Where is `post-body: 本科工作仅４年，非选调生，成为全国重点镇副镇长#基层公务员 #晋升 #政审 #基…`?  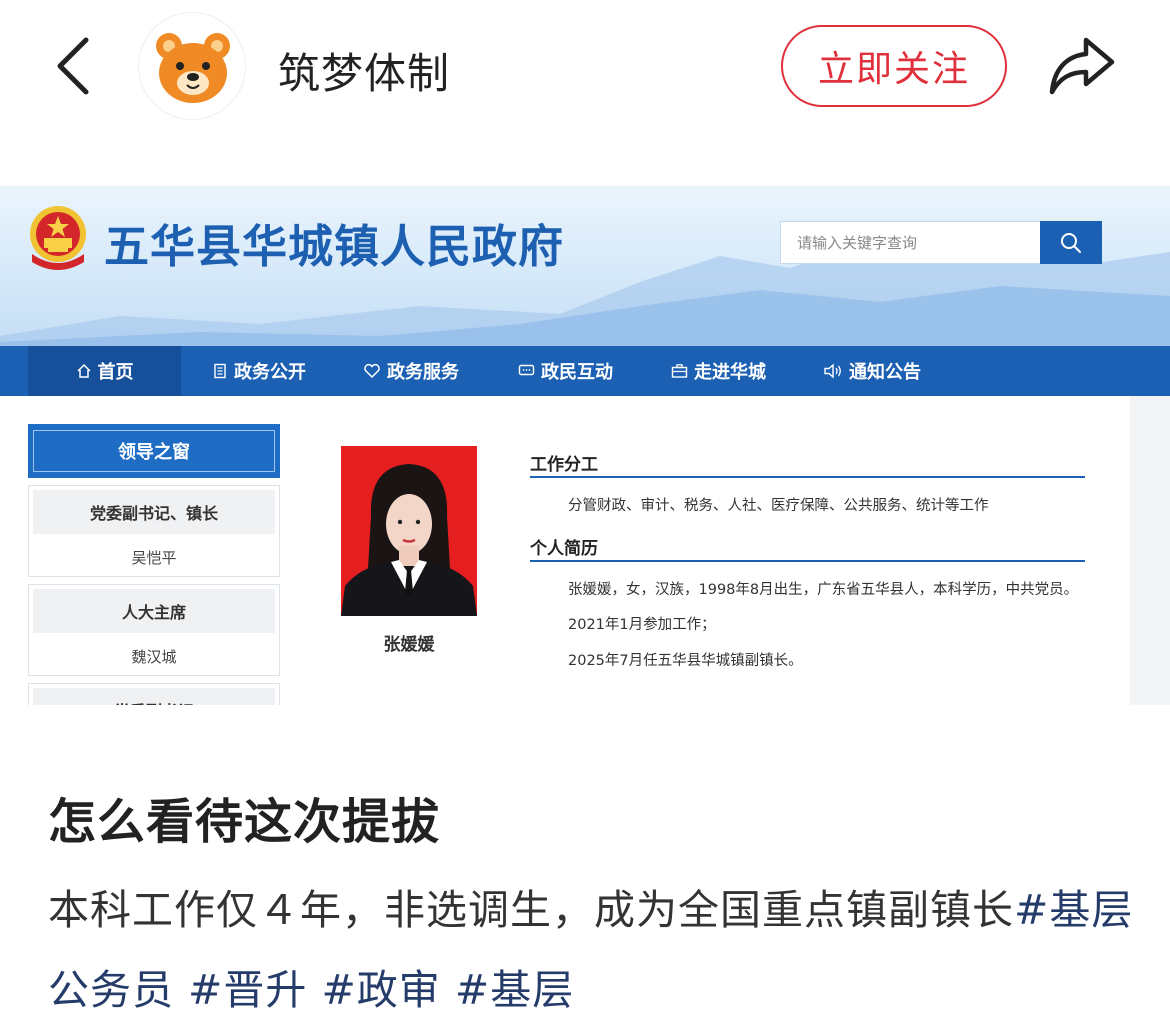
post-body: 本科工作仅４年，非选调生，成为全国重点镇副镇长#基层公务员 #晋升 #政审 #基… is located at coordinates (593, 950).